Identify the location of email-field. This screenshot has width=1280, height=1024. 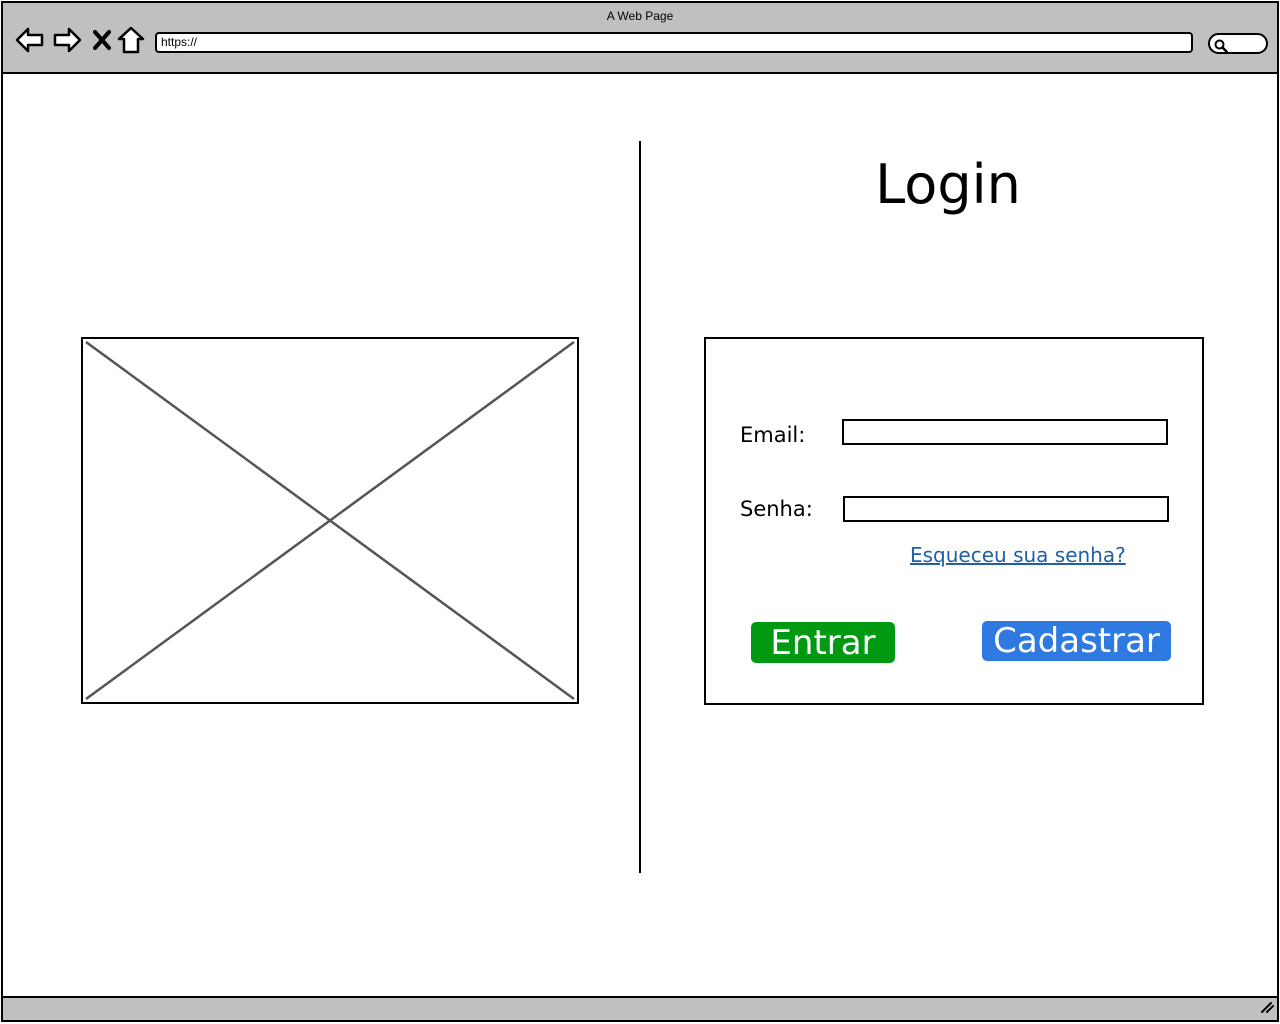
(1005, 432).